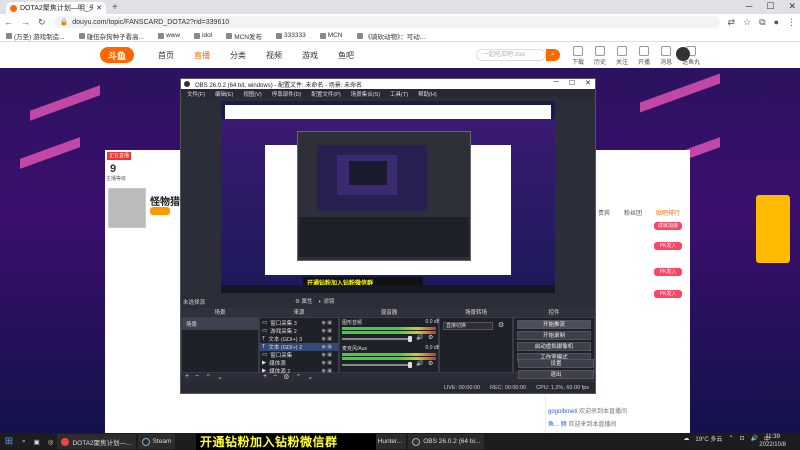  I want to click on nav-item-live: 直播, so click(202, 55).